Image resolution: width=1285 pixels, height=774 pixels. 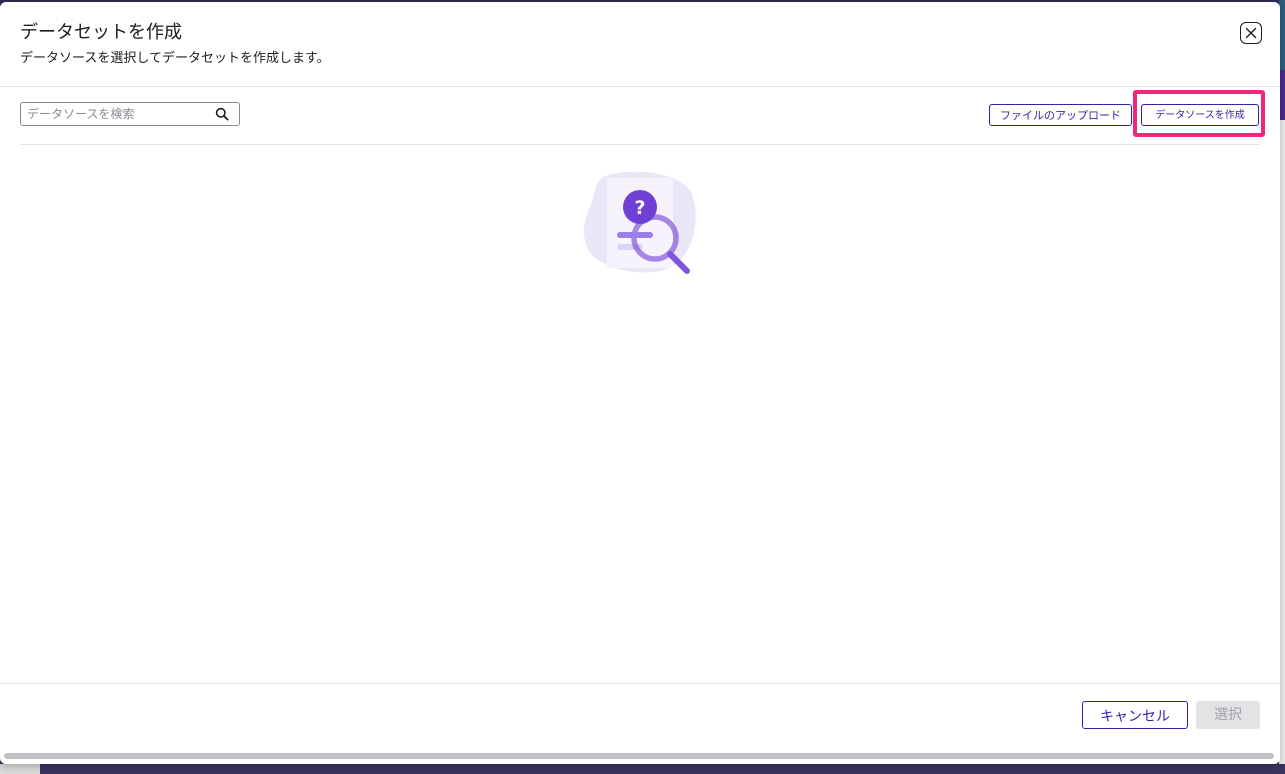 What do you see at coordinates (639, 756) in the screenshot?
I see `horizontal-scrollbar` at bounding box center [639, 756].